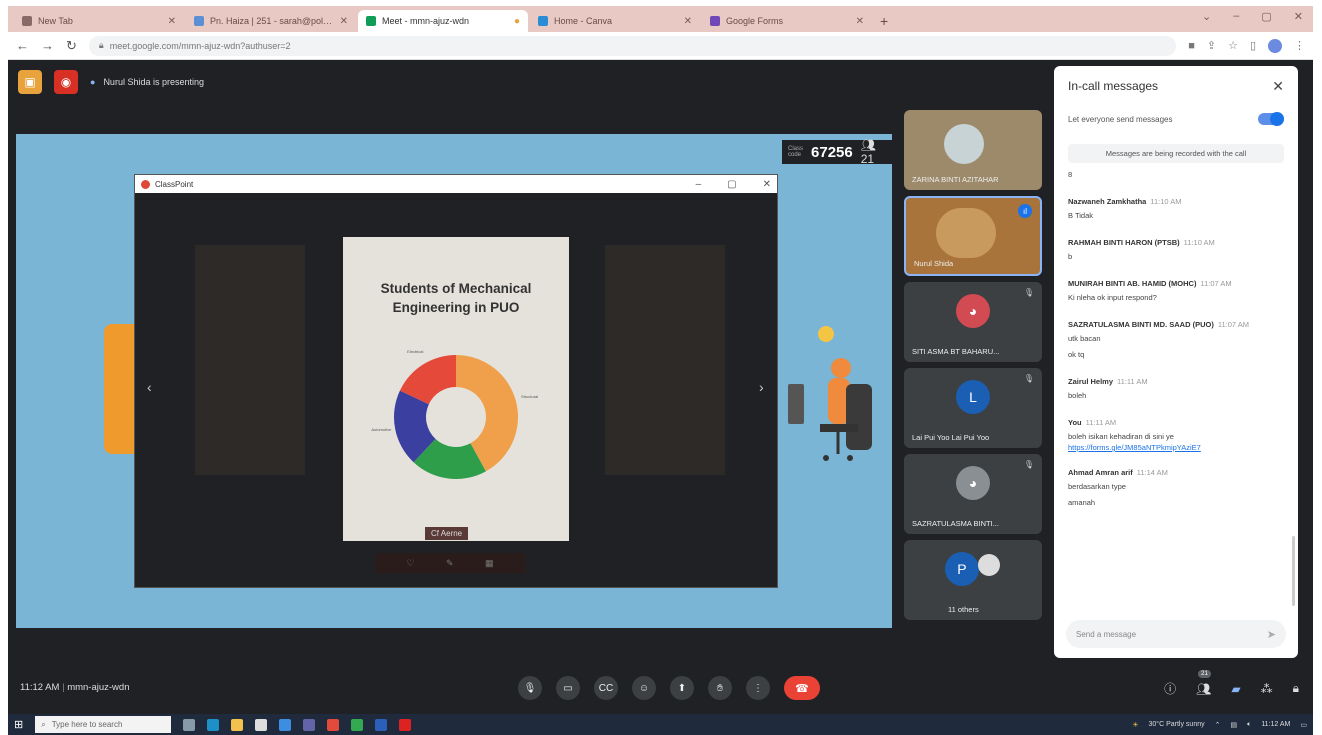 The height and width of the screenshot is (735, 1322). Describe the element at coordinates (1112, 297) in the screenshot. I see `message-text: Ki nleha ok input respond?` at that location.